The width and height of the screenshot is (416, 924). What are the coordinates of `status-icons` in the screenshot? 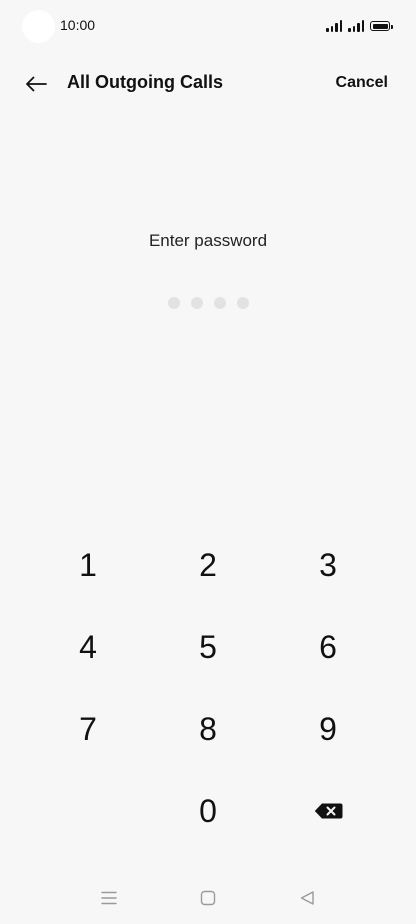 It's located at (359, 25).